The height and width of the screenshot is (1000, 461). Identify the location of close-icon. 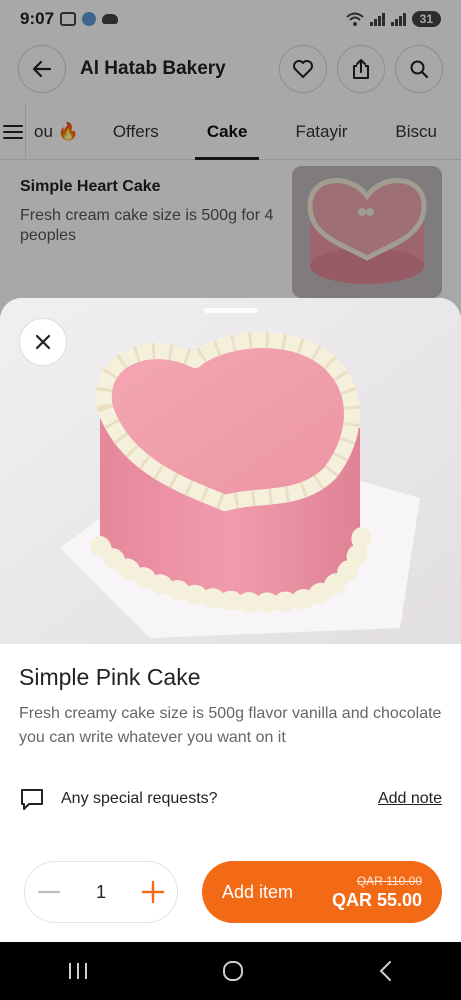
(43, 342).